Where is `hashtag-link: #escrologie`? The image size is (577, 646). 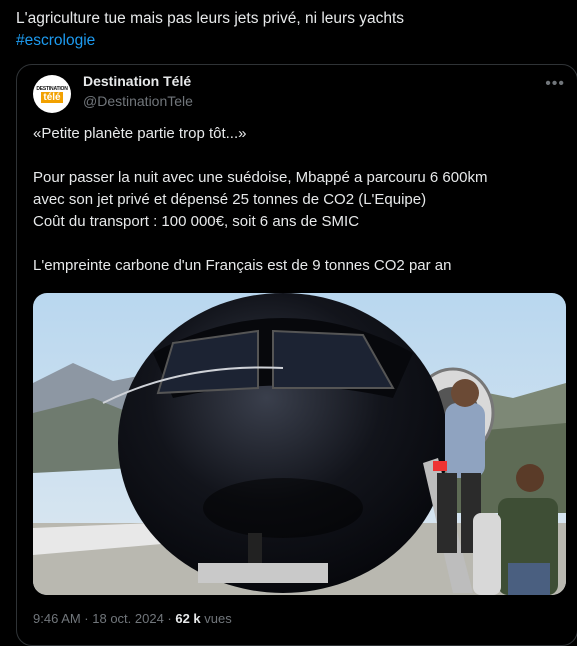
hashtag-link: #escrologie is located at coordinates (286, 41).